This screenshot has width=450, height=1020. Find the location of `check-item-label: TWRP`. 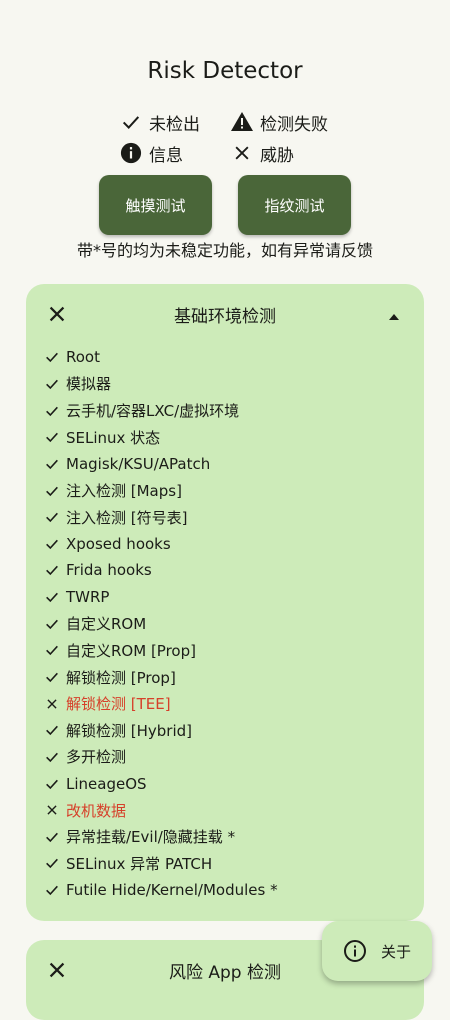

check-item-label: TWRP is located at coordinates (88, 597).